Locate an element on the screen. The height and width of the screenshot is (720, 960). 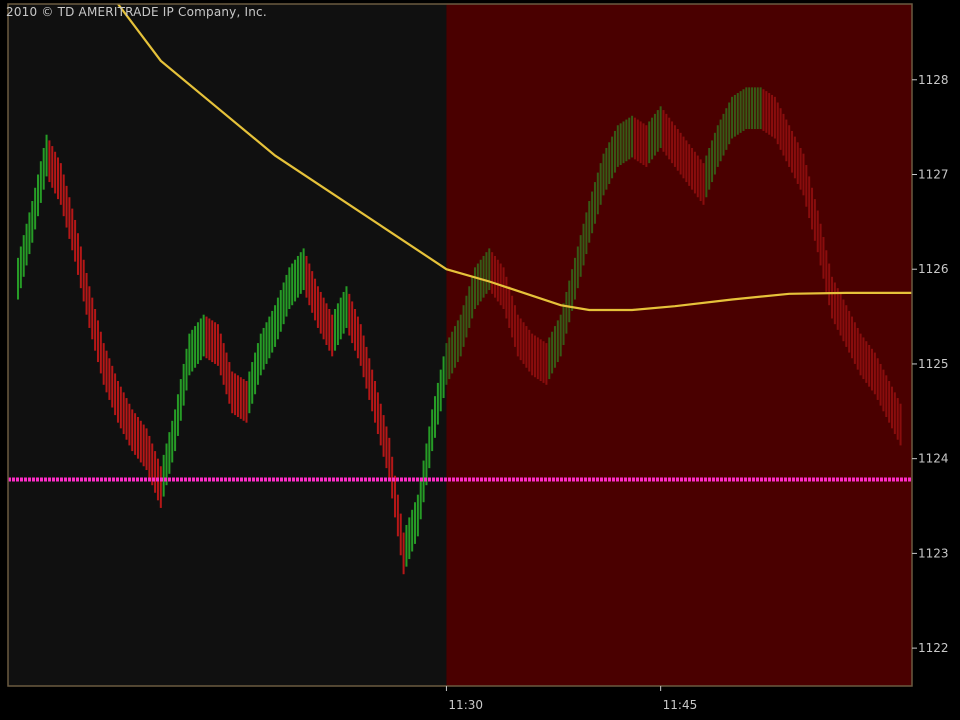
x-axis: 11:30 11:45 is located at coordinates (571, 699).